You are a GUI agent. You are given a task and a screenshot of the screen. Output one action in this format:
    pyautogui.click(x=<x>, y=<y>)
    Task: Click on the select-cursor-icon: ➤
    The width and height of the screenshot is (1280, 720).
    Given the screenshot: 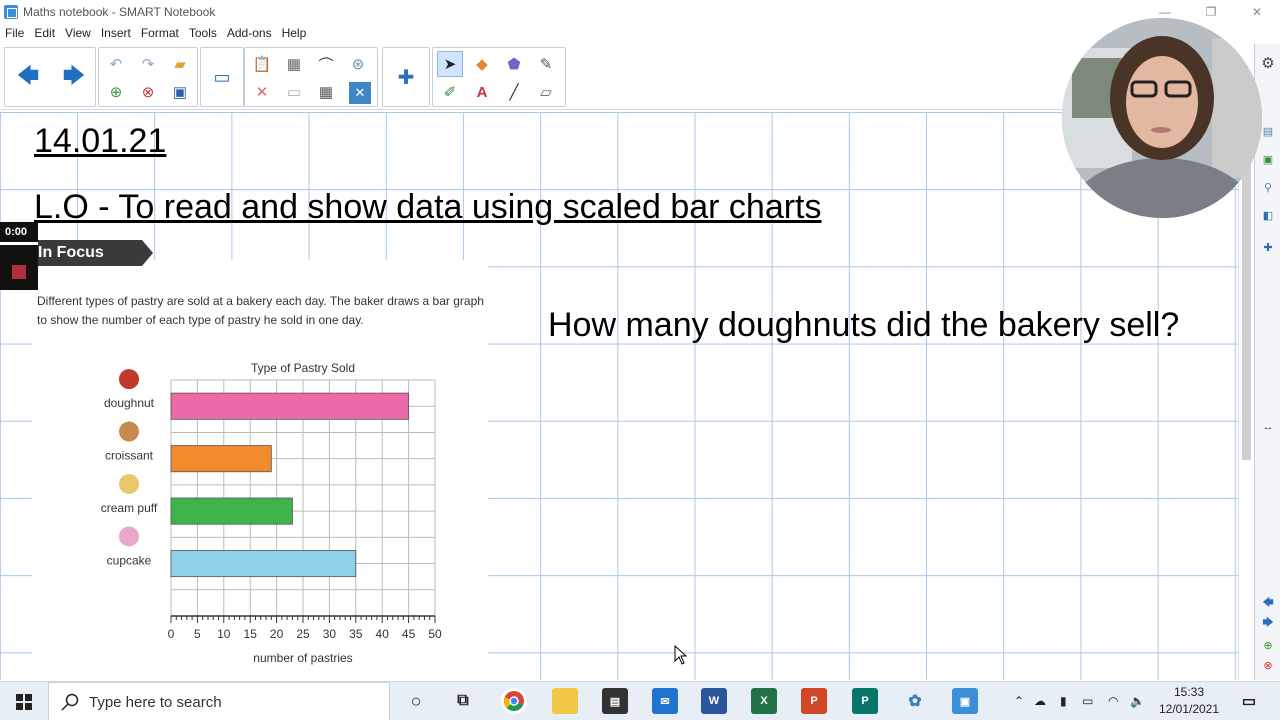 What is the action you would take?
    pyautogui.click(x=450, y=64)
    